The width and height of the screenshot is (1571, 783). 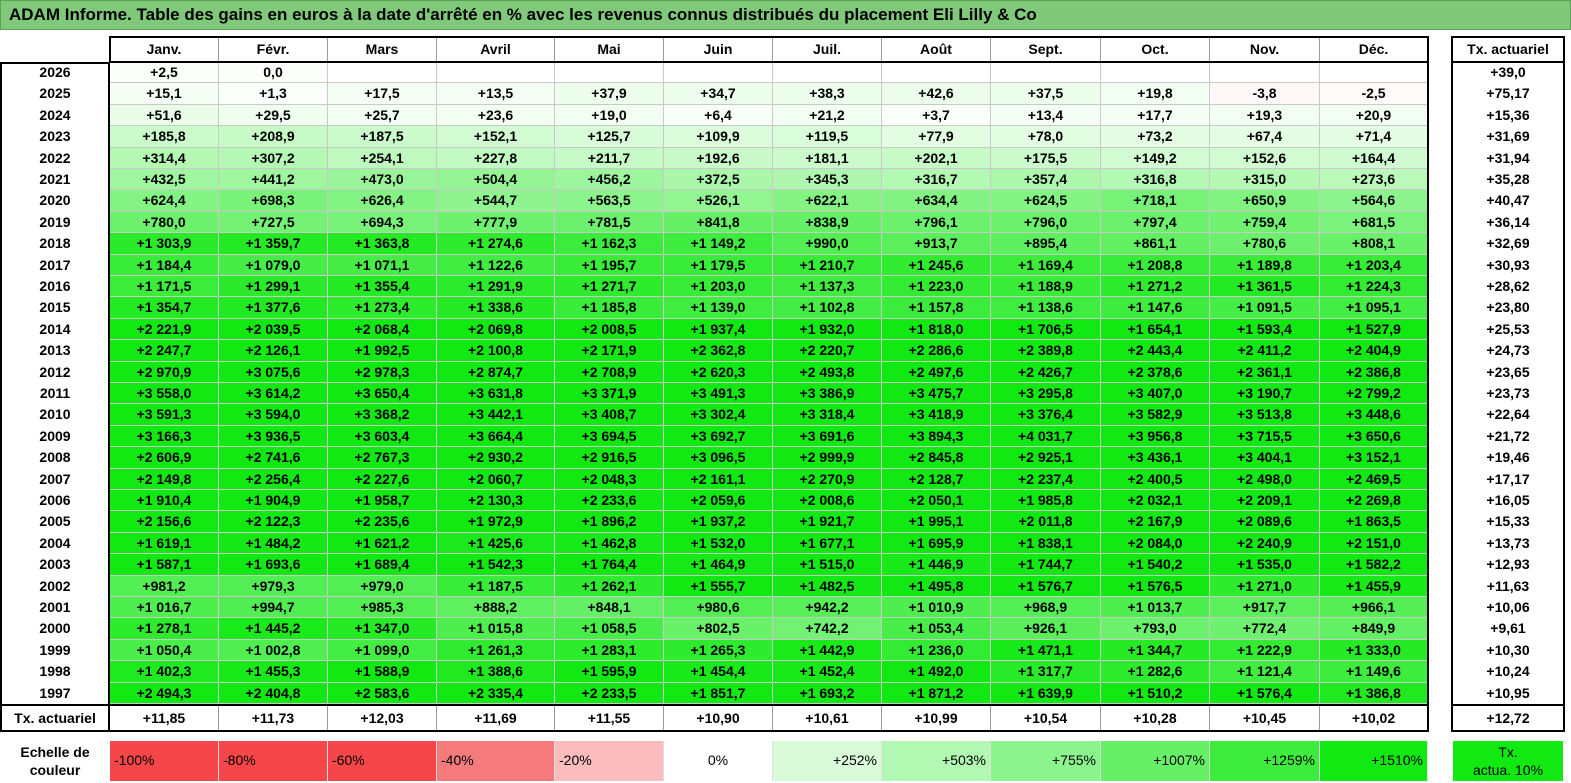 What do you see at coordinates (1155, 415) in the screenshot?
I see `table-cell: +3 582,9` at bounding box center [1155, 415].